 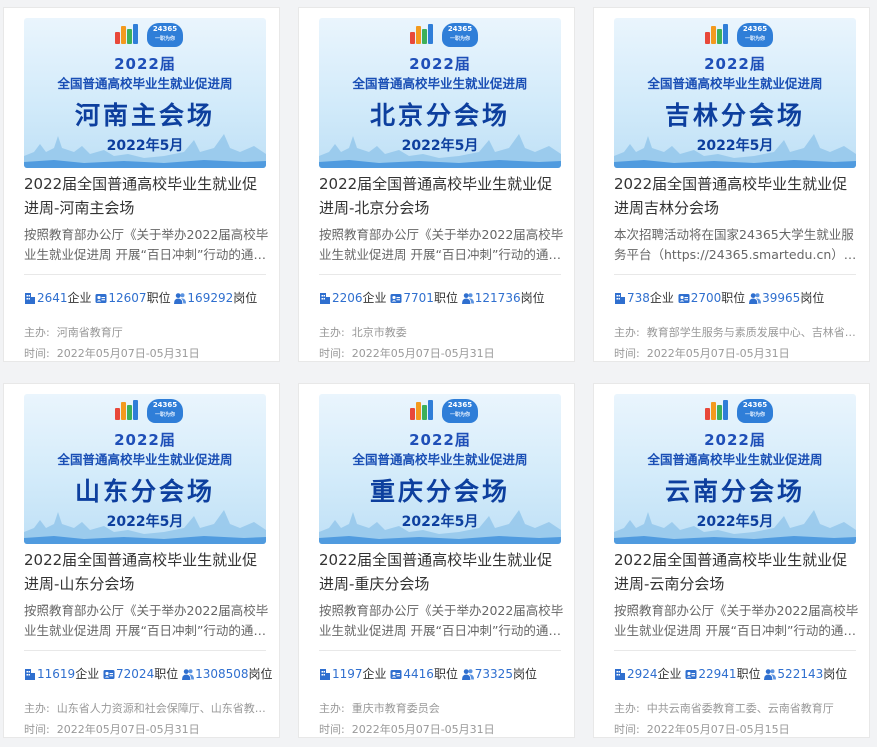 What do you see at coordinates (781, 298) in the screenshot?
I see `jobs-count: 39965` at bounding box center [781, 298].